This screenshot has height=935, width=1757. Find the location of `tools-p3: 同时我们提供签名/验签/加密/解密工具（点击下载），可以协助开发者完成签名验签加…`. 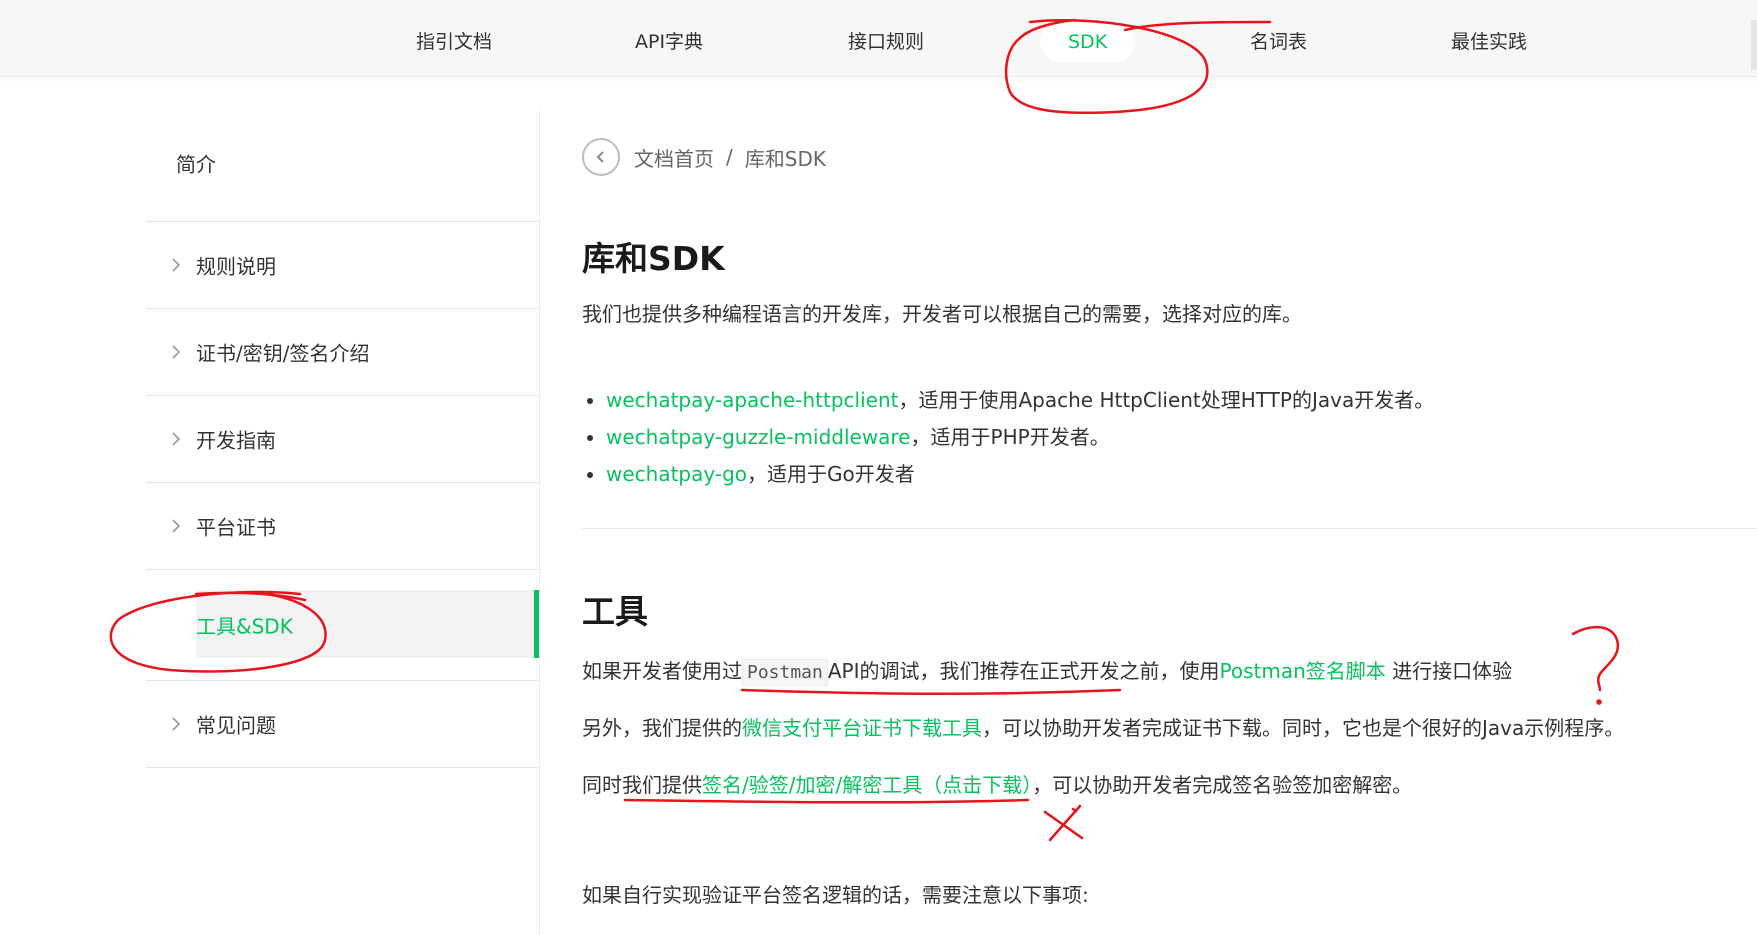

tools-p3: 同时我们提供签名/验签/加密/解密工具（点击下载），可以协助开发者完成签名验签加… is located at coordinates (997, 783).